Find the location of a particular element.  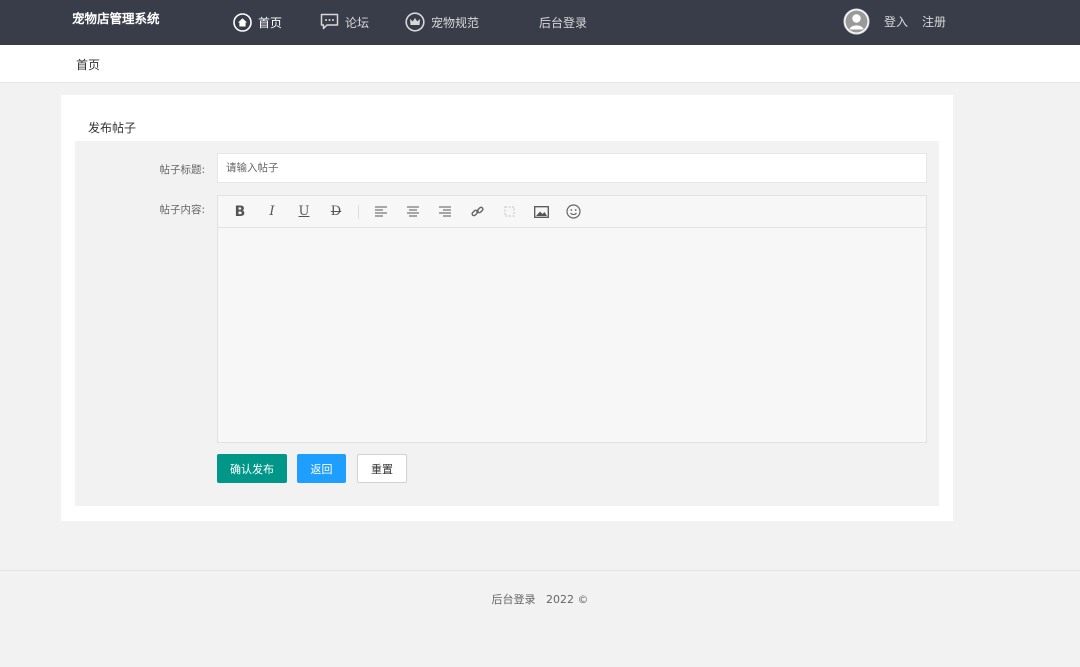

align-left-icon is located at coordinates (381, 212).